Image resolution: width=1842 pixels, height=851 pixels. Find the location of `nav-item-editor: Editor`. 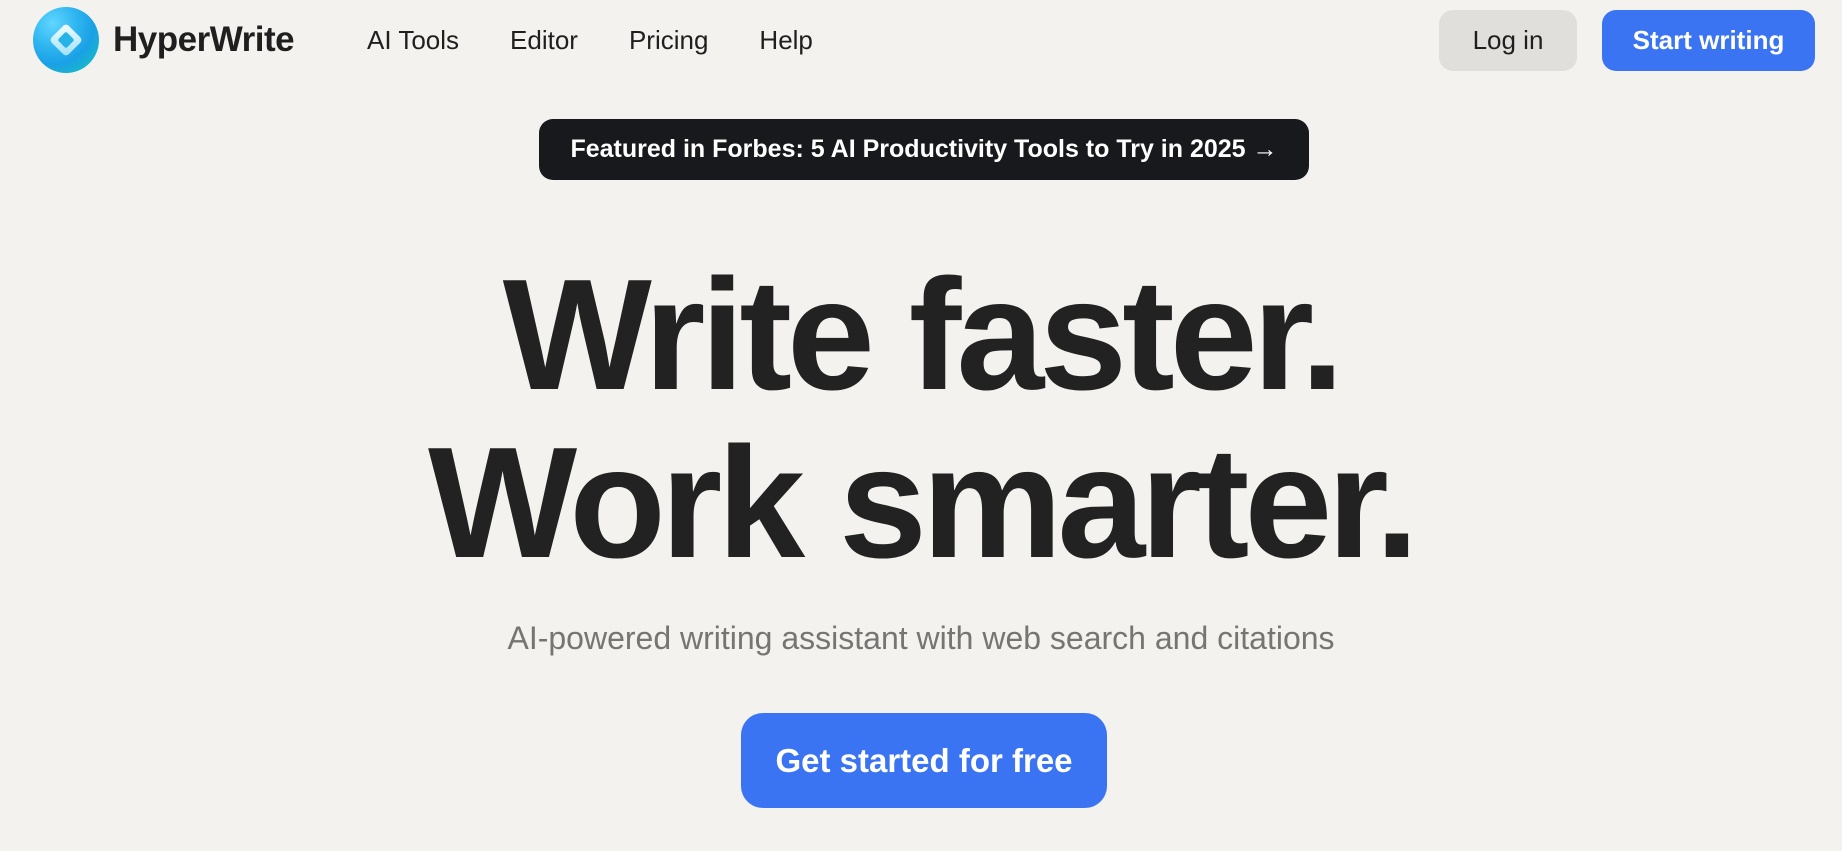

nav-item-editor: Editor is located at coordinates (544, 40).